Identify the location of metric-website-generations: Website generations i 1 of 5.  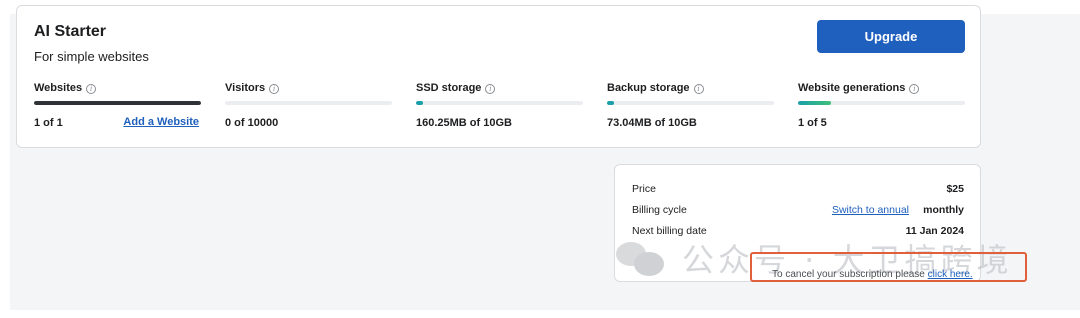
(881, 107).